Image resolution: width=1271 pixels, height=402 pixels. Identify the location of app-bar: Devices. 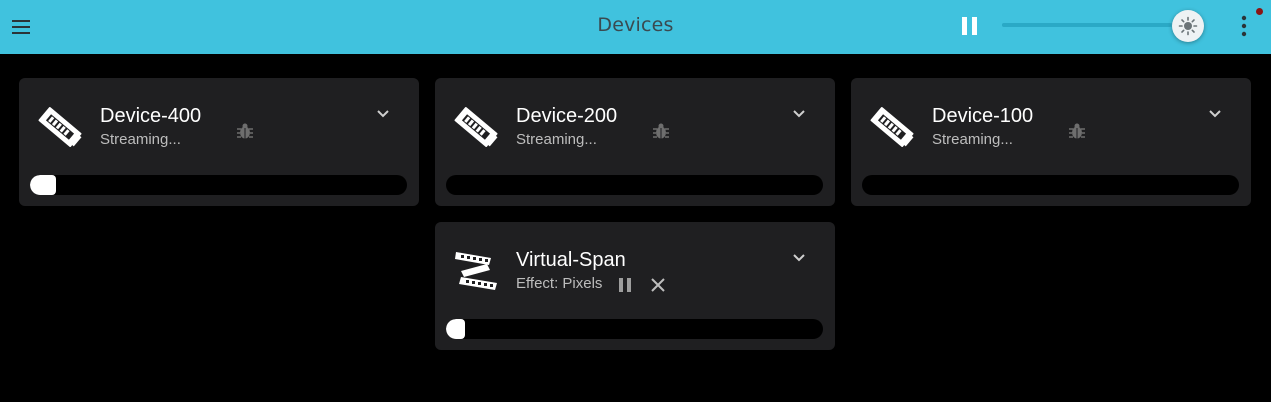
(635, 27).